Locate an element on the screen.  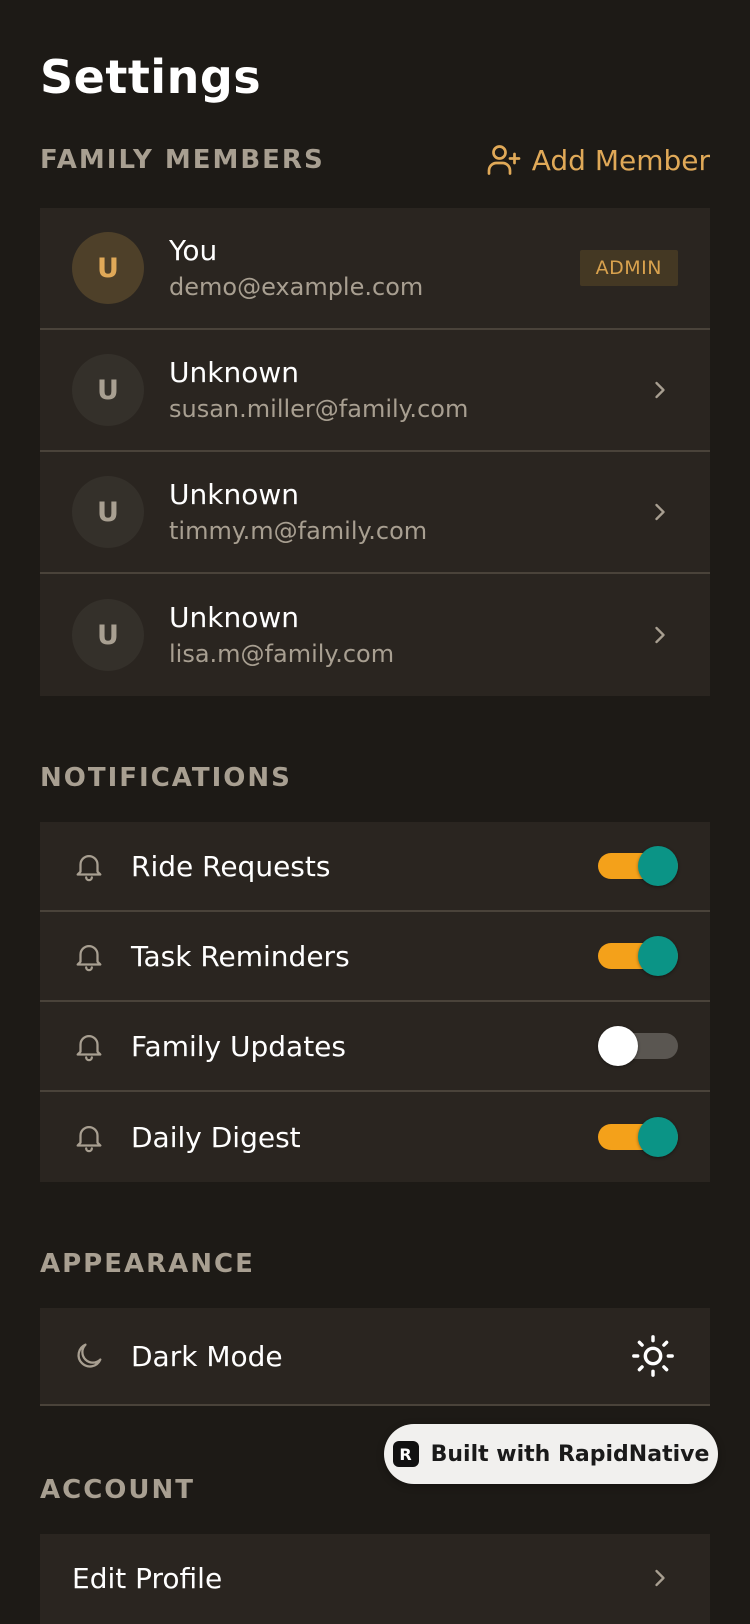
appearance-list: Dark Mode is located at coordinates (375, 1357).